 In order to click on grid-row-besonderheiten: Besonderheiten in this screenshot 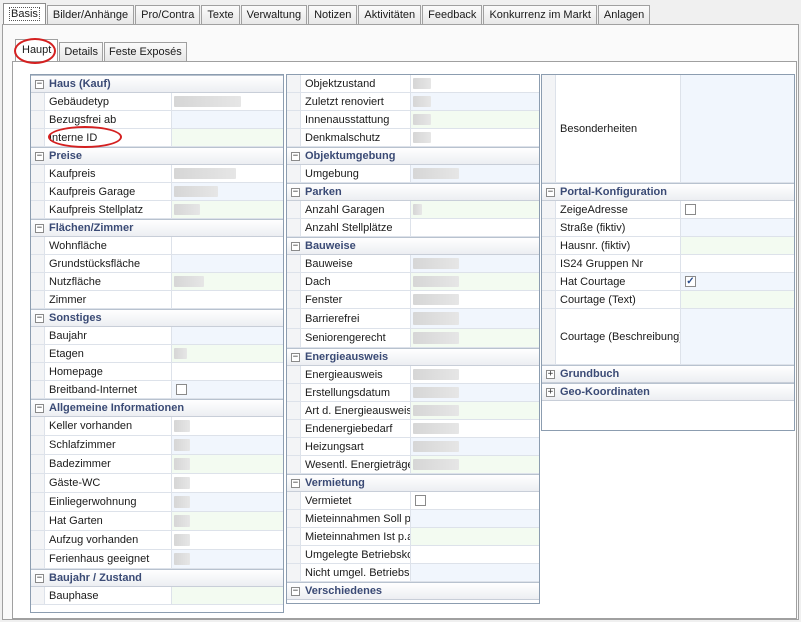, I will do `click(668, 129)`.